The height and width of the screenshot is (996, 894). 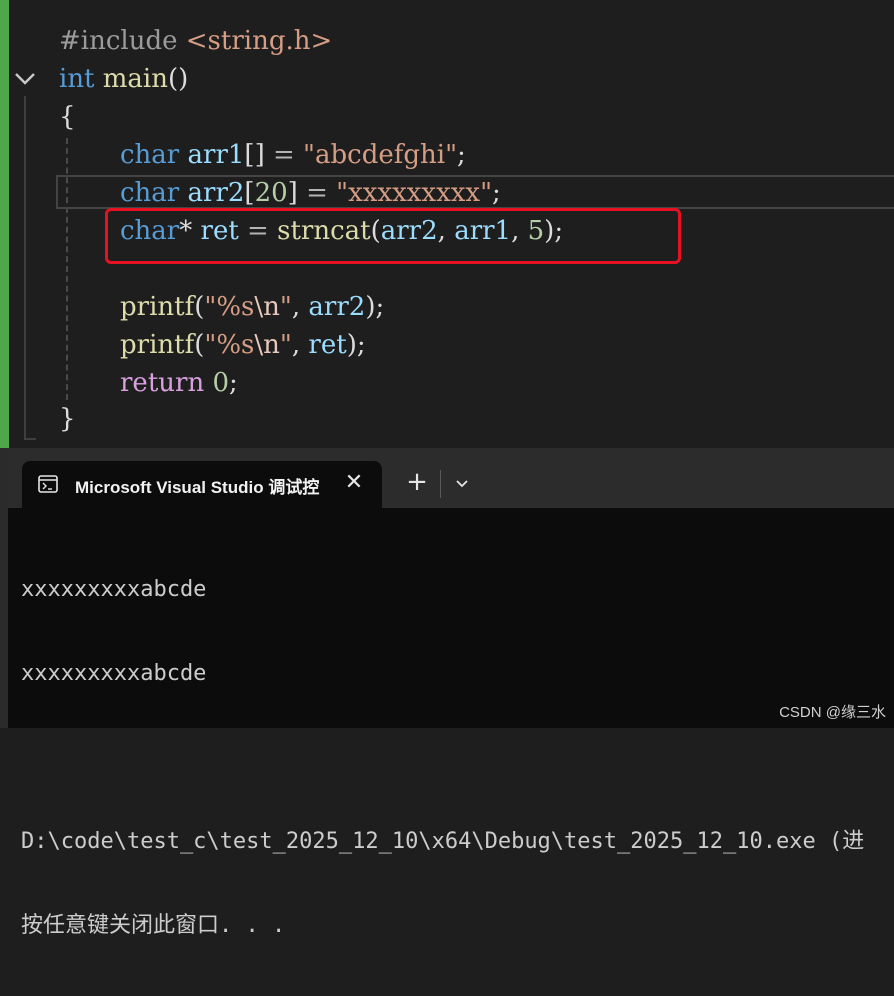 I want to click on tab-title: Microsoft Visual Studio 调试控, so click(x=197, y=487).